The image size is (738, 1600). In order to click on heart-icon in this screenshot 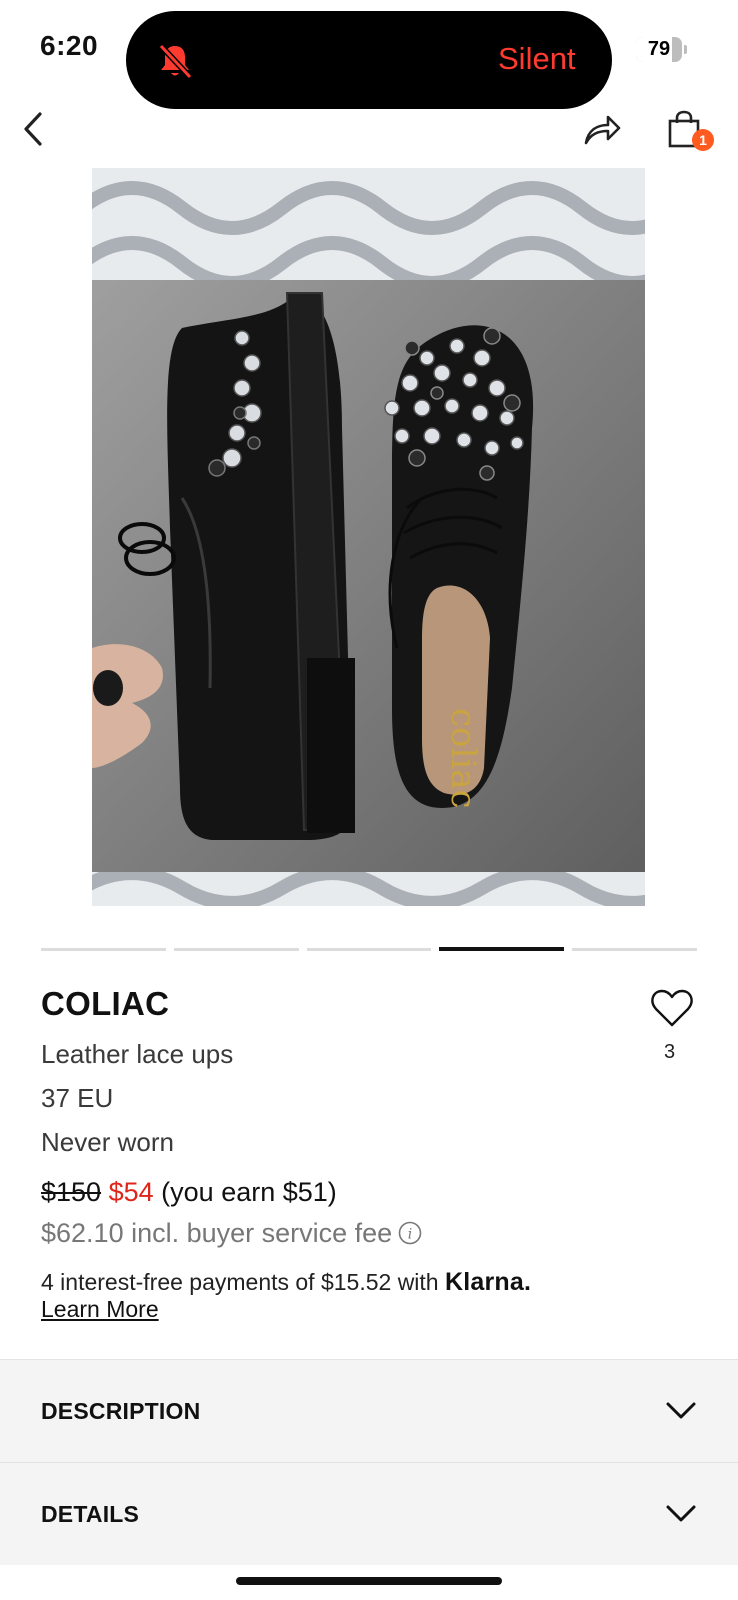, I will do `click(672, 1008)`.